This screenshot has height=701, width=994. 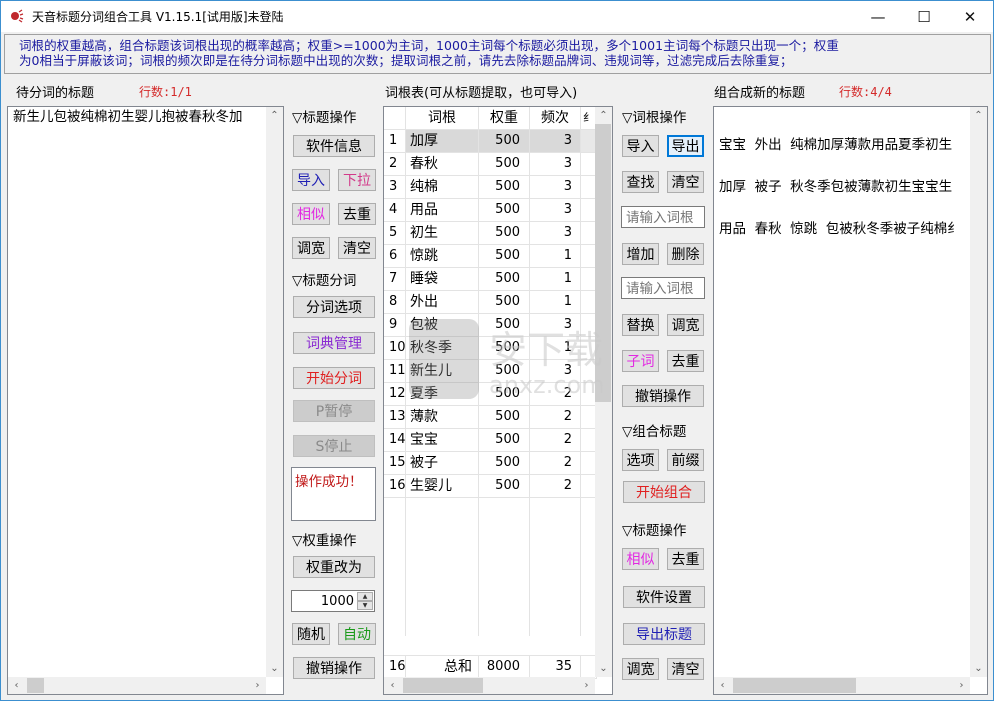 What do you see at coordinates (311, 180) in the screenshot?
I see `import-titles-button: 导入` at bounding box center [311, 180].